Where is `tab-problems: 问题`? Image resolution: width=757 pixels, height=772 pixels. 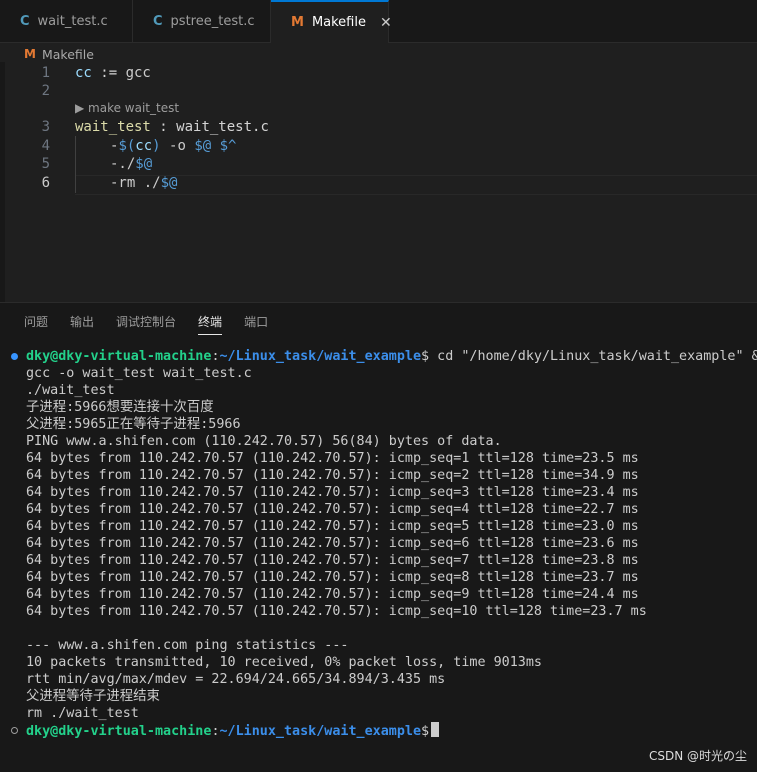
tab-problems: 问题 is located at coordinates (36, 324).